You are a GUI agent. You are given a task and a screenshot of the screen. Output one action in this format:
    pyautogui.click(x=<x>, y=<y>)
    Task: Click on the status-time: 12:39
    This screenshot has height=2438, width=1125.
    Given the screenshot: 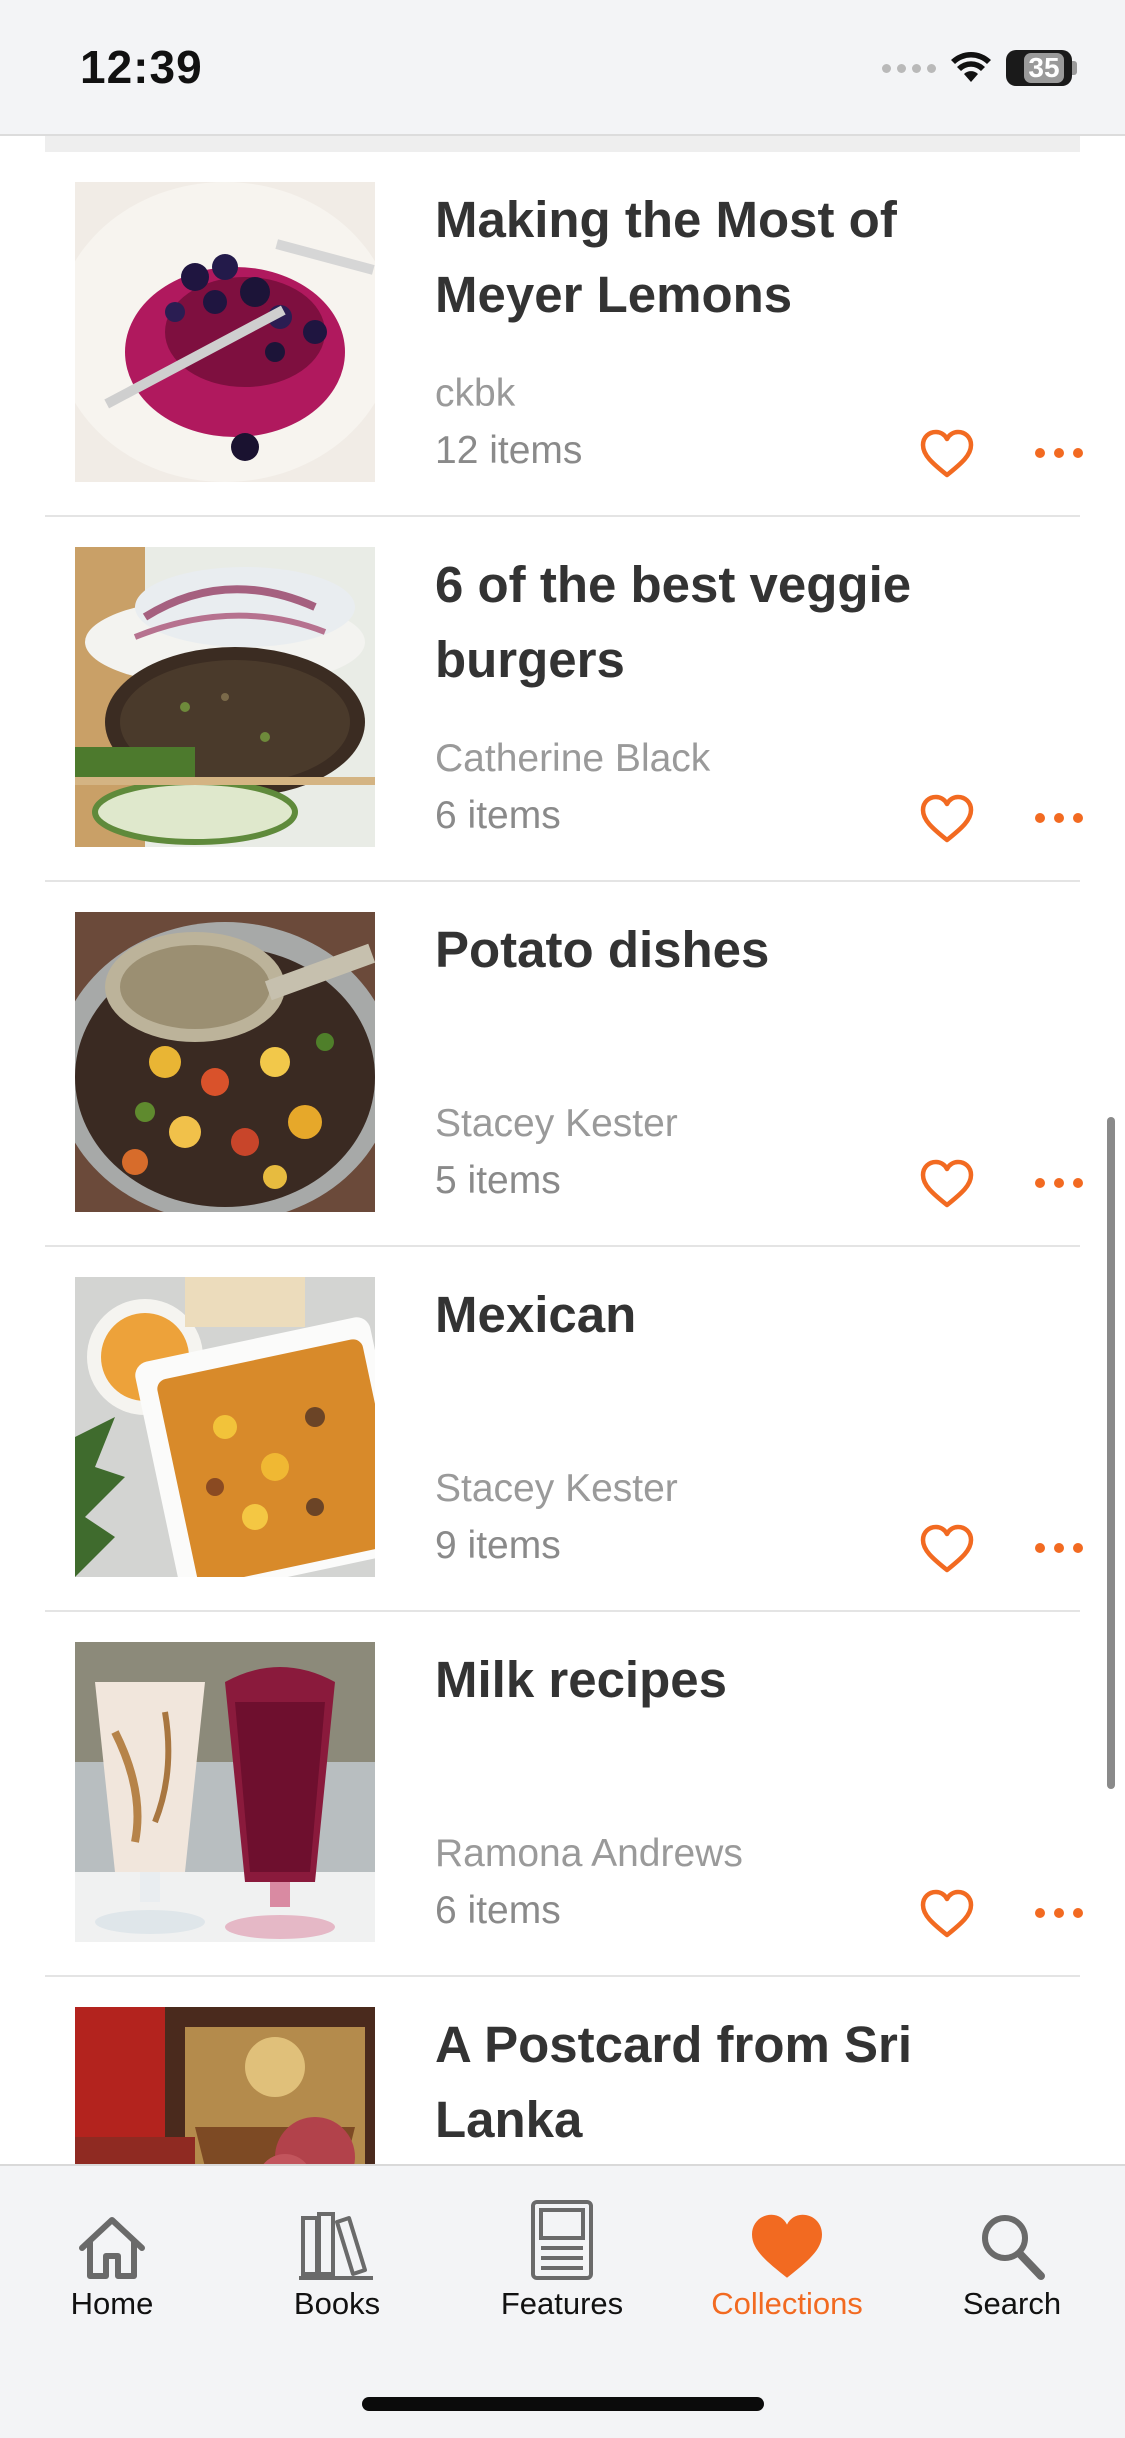 What is the action you would take?
    pyautogui.click(x=141, y=67)
    